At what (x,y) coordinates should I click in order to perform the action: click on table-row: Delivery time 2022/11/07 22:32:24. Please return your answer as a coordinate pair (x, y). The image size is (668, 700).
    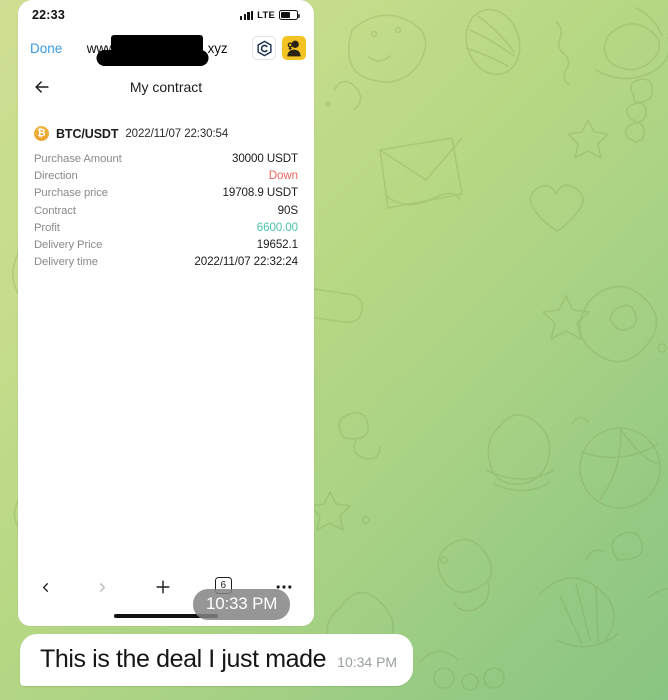
    Looking at the image, I should click on (166, 261).